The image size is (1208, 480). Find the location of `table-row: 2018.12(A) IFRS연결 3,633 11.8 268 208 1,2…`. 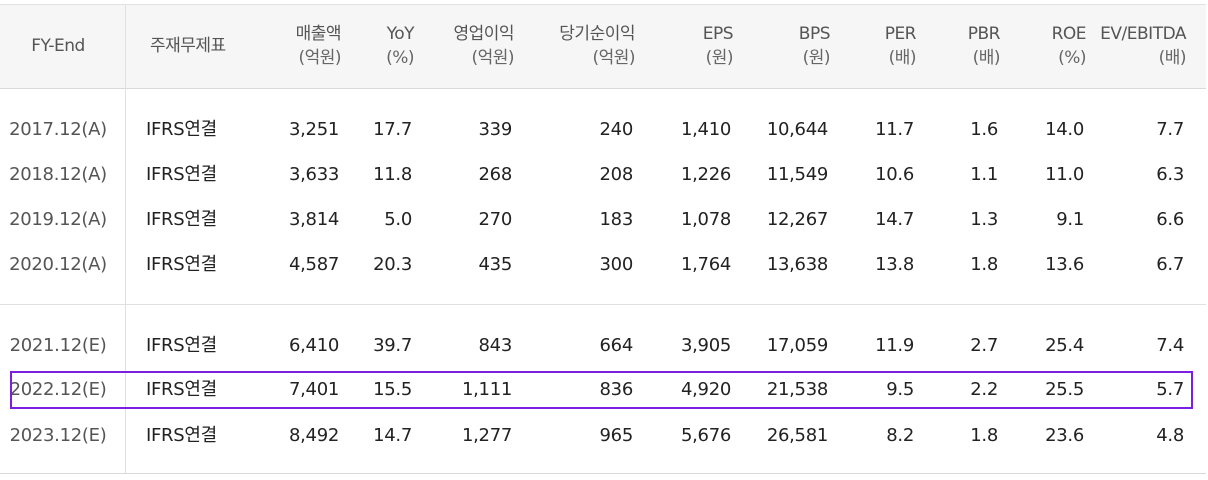

table-row: 2018.12(A) IFRS연결 3,633 11.8 268 208 1,2… is located at coordinates (603, 175).